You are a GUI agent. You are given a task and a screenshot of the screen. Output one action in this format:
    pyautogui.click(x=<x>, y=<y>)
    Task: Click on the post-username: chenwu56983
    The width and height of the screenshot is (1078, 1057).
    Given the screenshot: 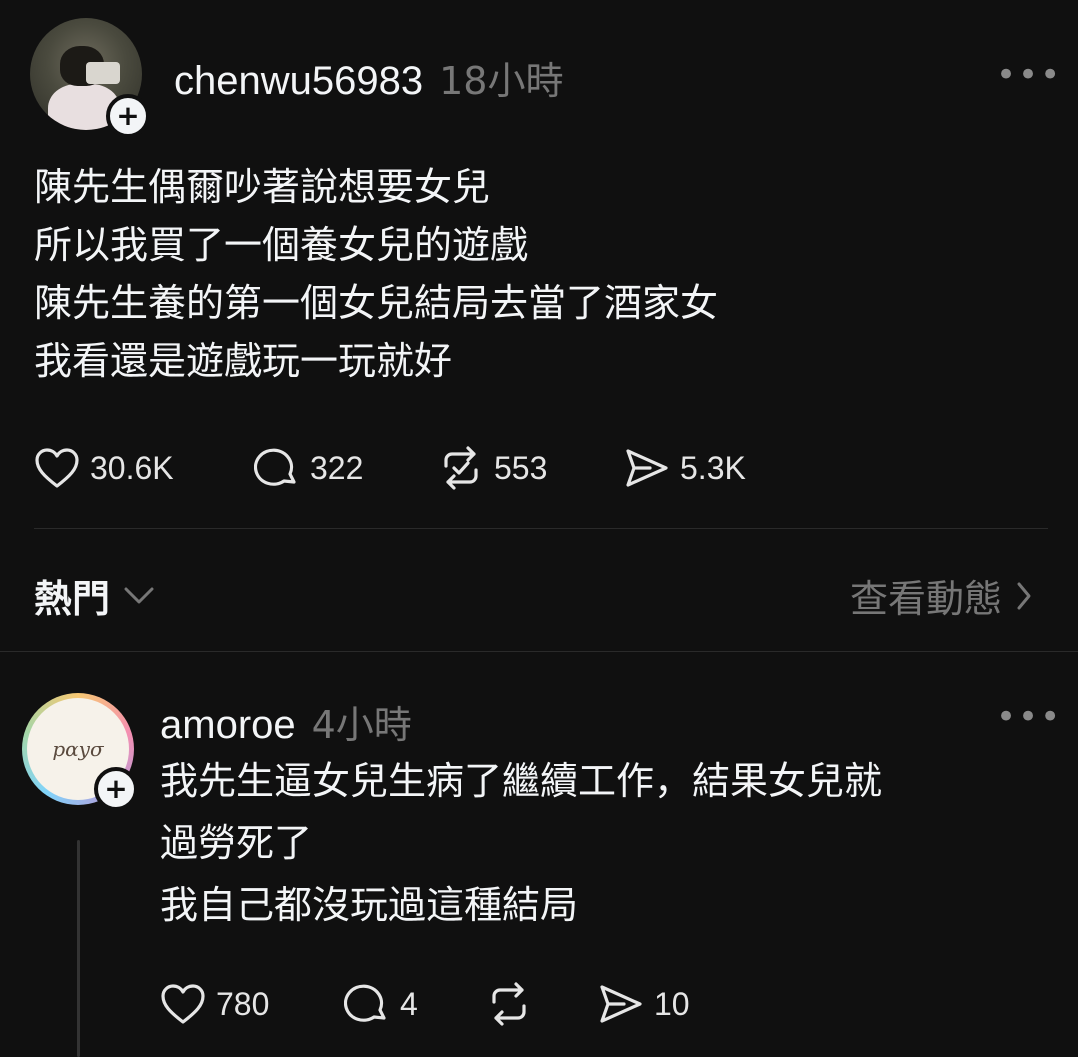 What is the action you would take?
    pyautogui.click(x=298, y=81)
    